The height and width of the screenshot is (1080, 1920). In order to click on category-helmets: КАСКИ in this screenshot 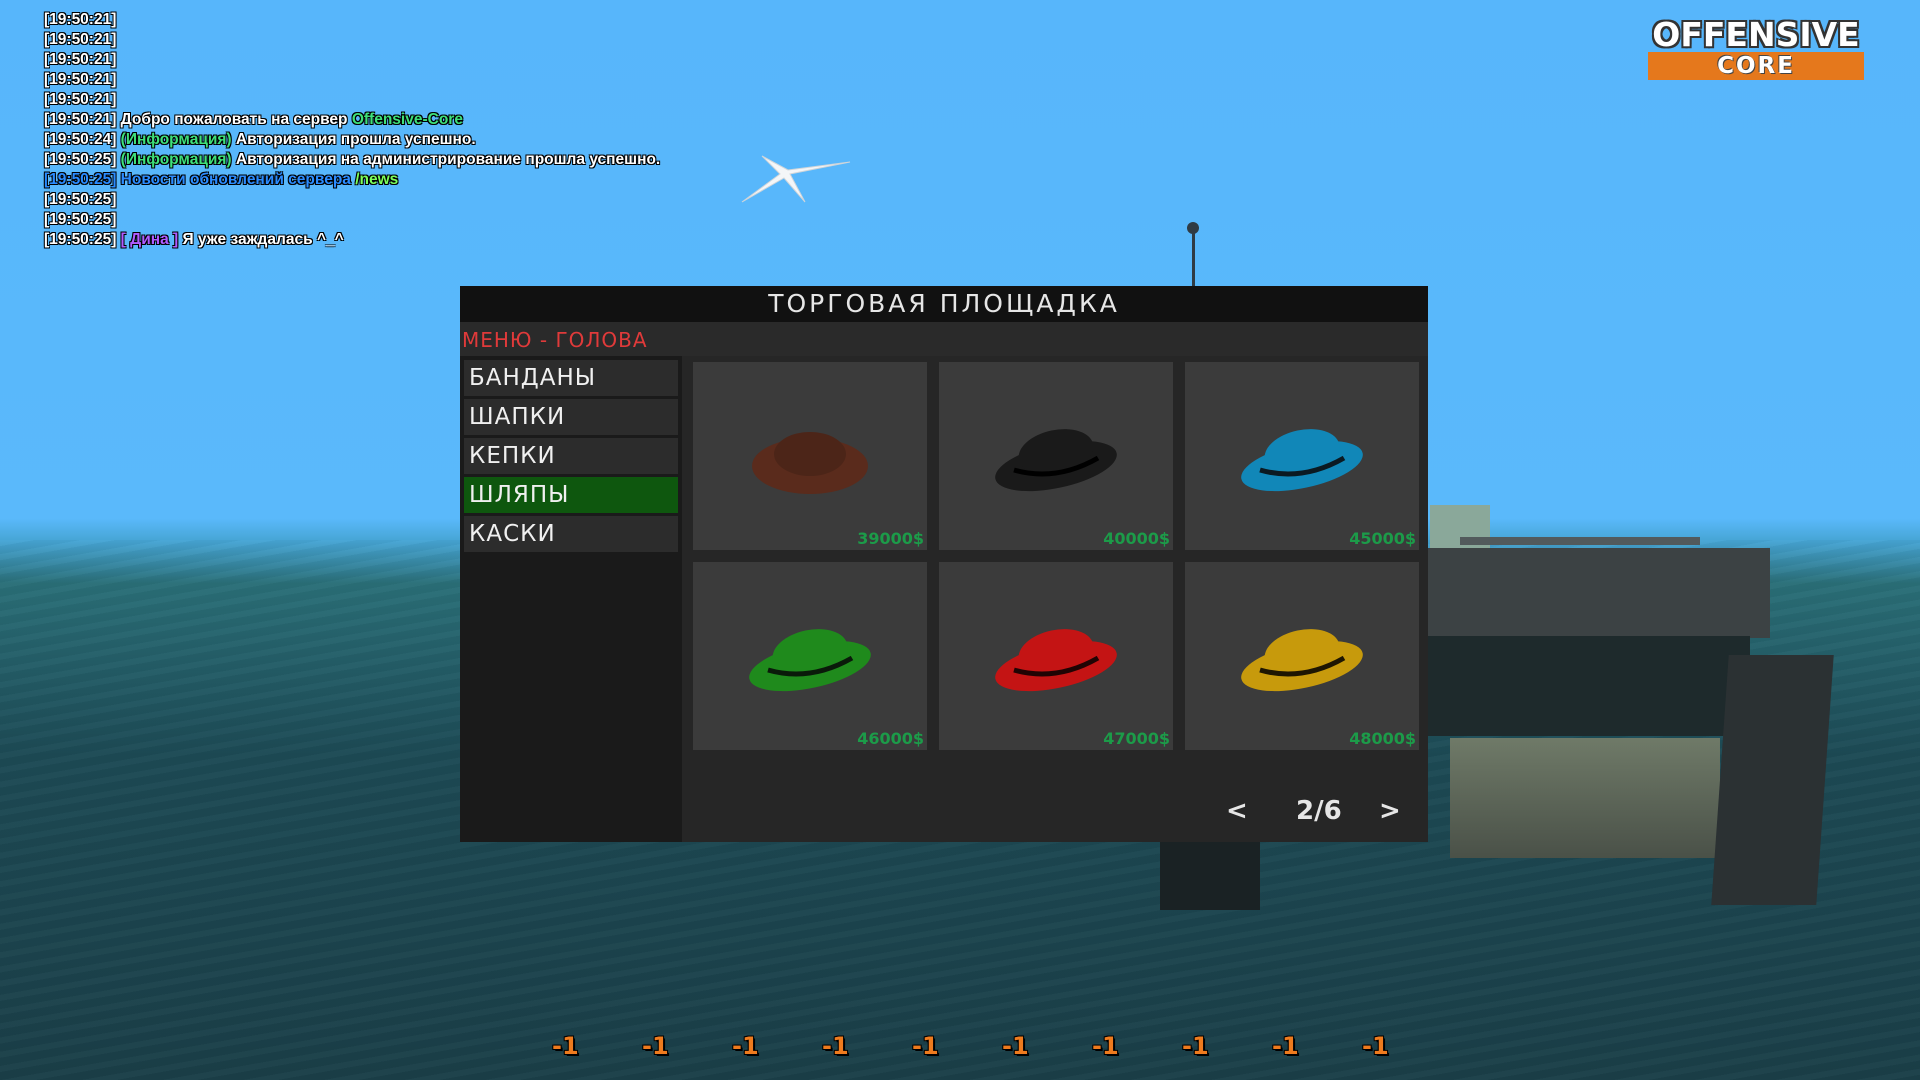, I will do `click(571, 534)`.